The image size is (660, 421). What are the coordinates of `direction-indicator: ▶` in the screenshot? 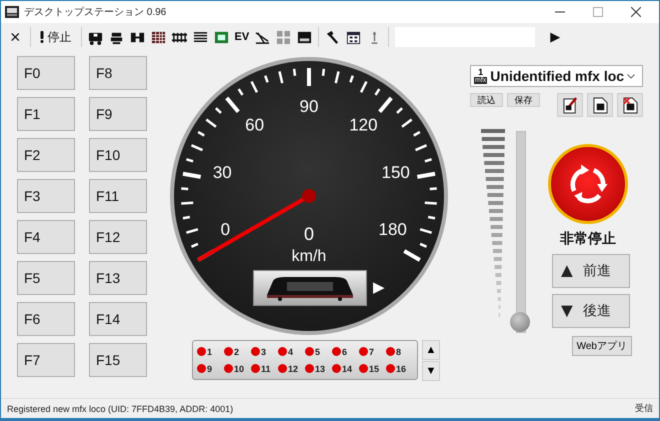 It's located at (379, 287).